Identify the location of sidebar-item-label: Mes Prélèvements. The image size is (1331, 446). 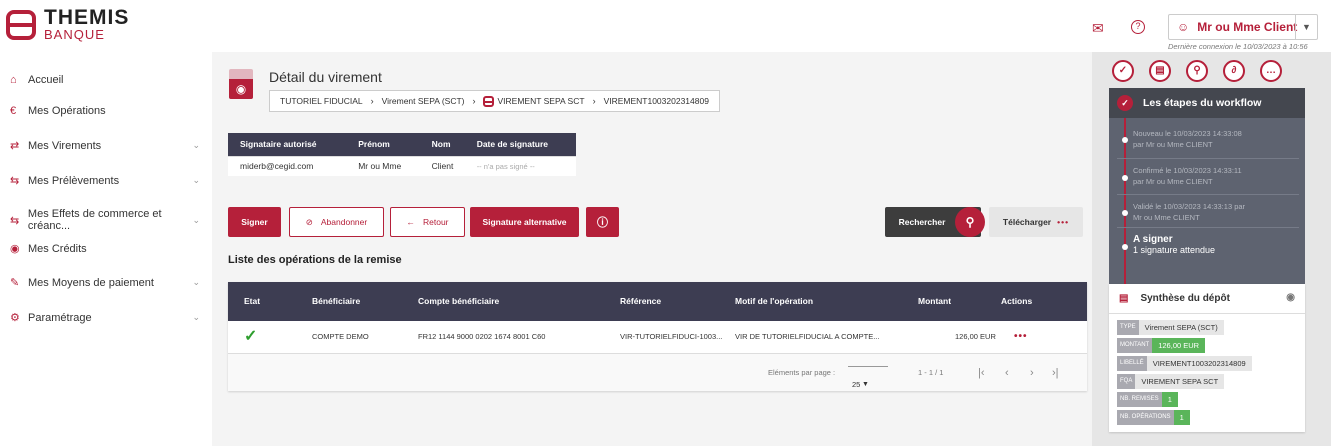
(74, 180).